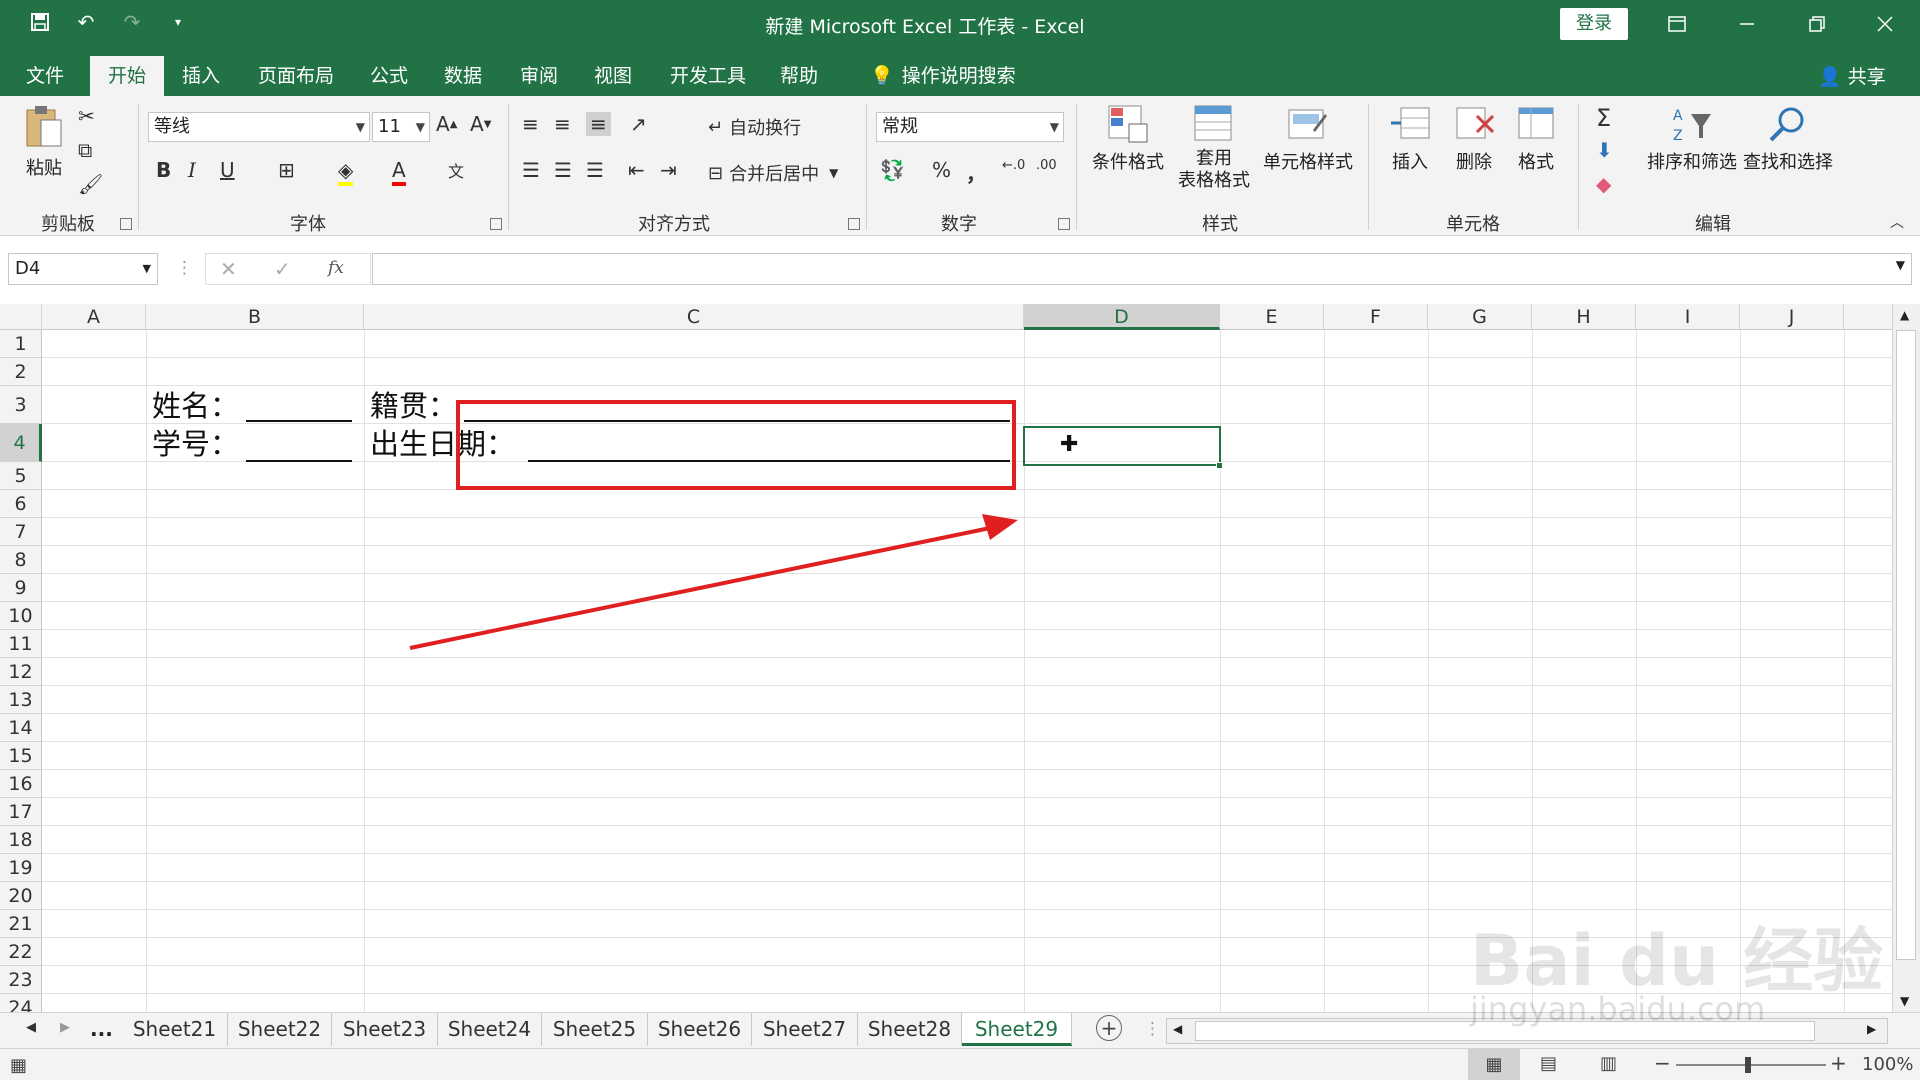  What do you see at coordinates (413, 406) in the screenshot?
I see `cell-c3: 籍贯：` at bounding box center [413, 406].